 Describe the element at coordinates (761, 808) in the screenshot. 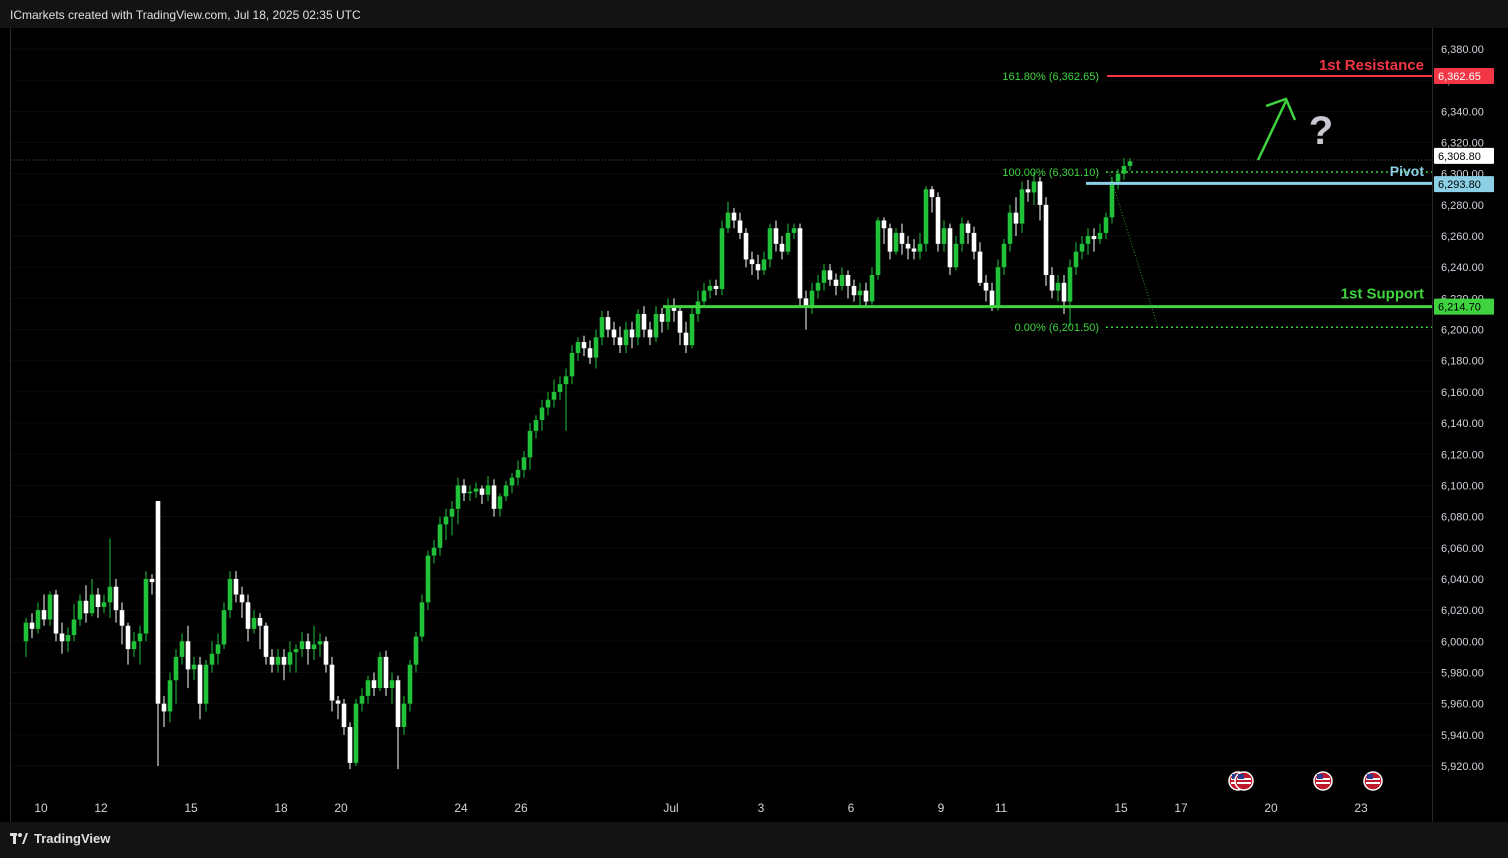

I see `x-tick-label: 3` at that location.